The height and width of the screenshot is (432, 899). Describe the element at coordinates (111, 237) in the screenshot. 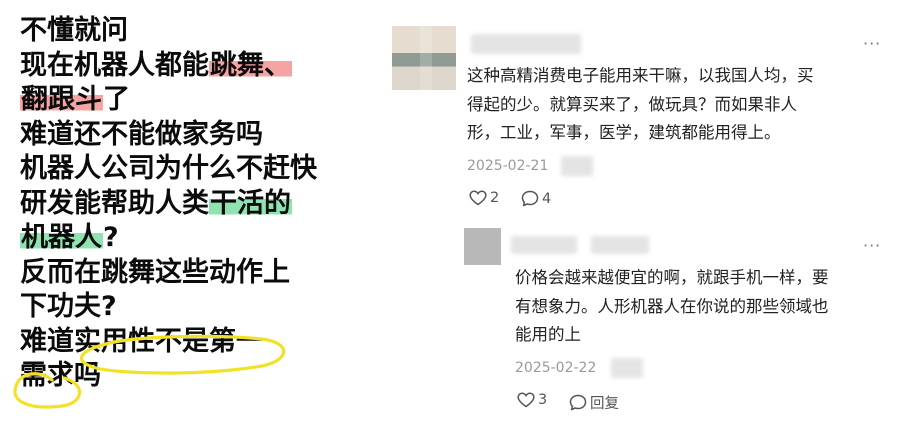

I see `line-text: ?` at that location.